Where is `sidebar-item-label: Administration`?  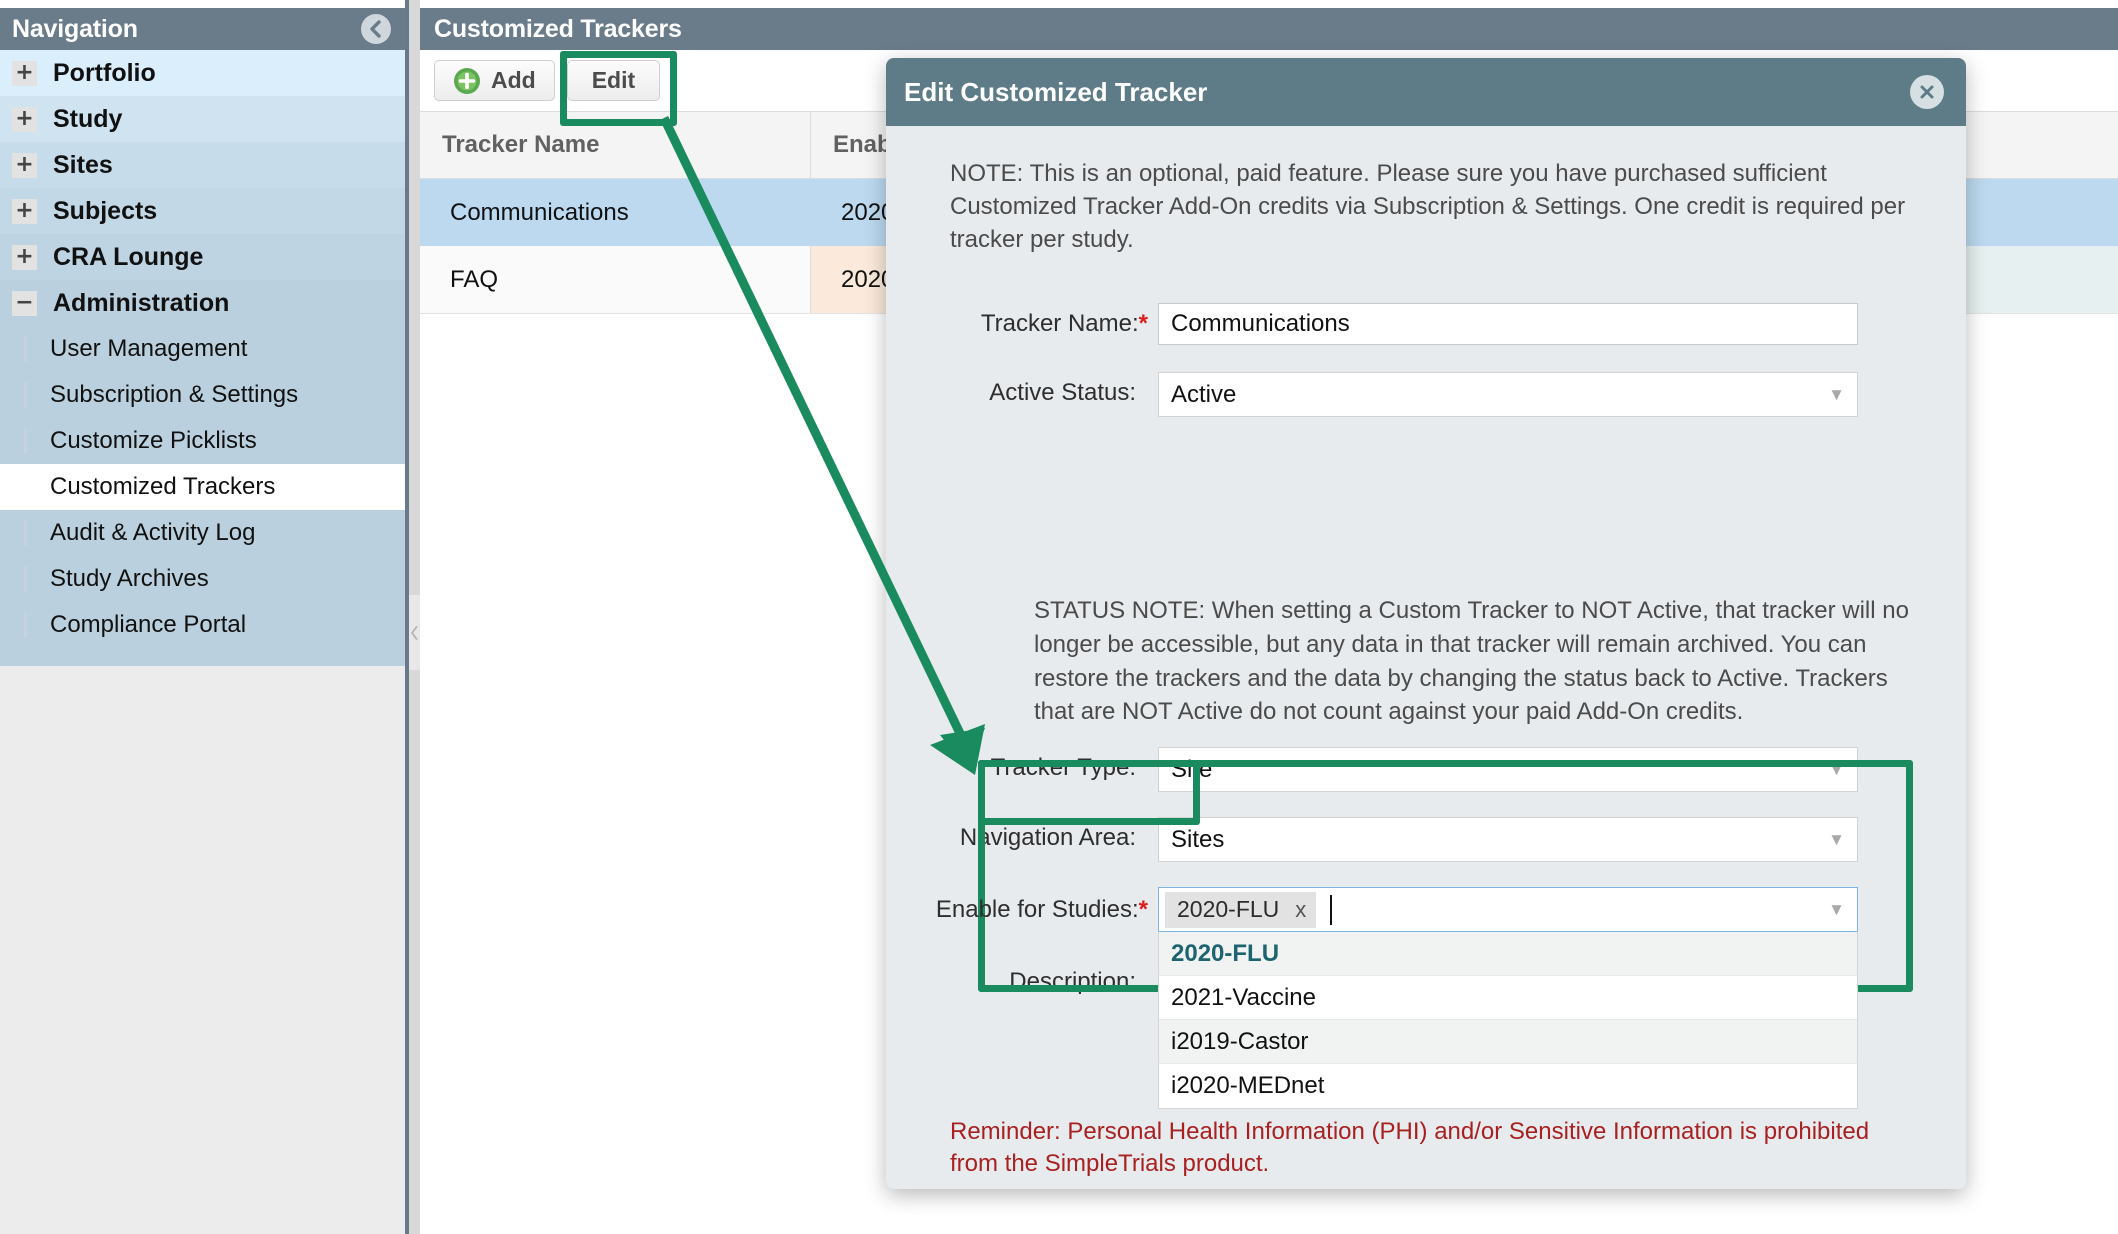
sidebar-item-label: Administration is located at coordinates (141, 302).